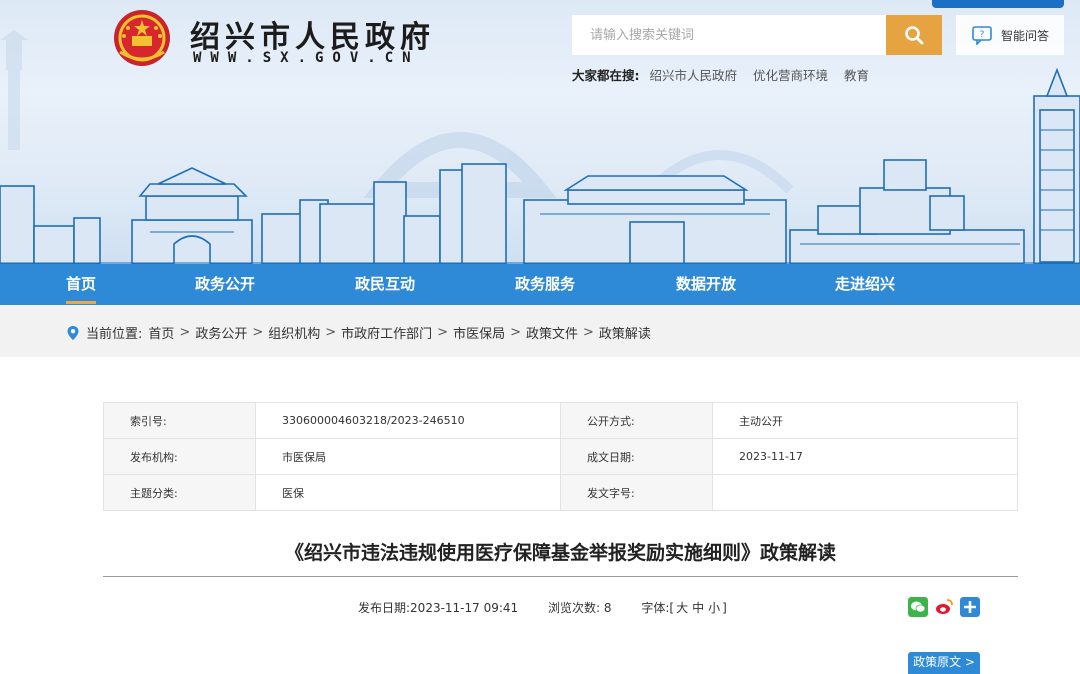 The height and width of the screenshot is (674, 1080). What do you see at coordinates (693, 75) in the screenshot?
I see `hot-search-link: 绍兴市人民政府` at bounding box center [693, 75].